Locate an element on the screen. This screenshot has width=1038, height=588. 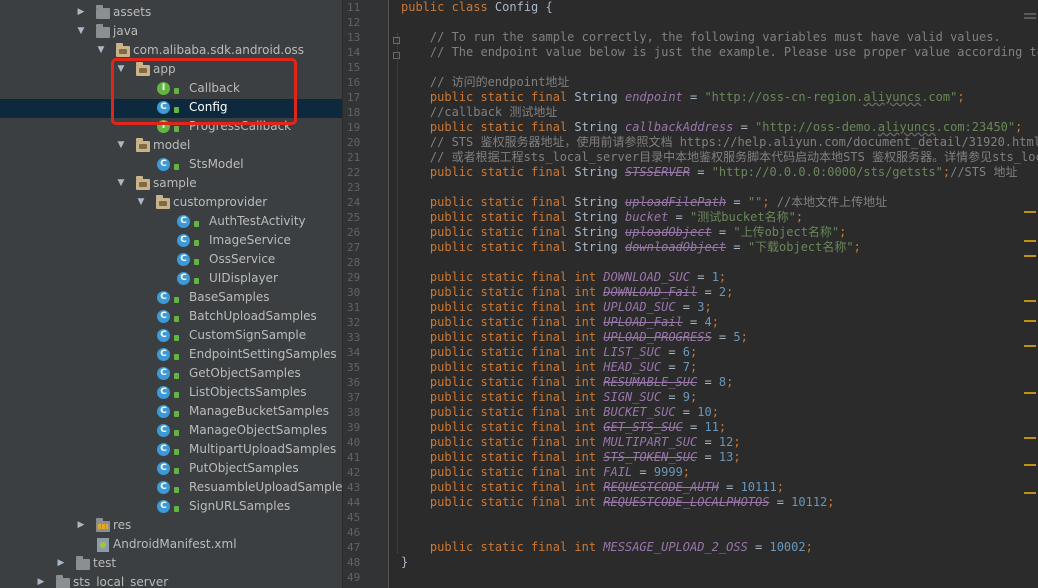
line-number: 27 is located at coordinates (354, 247).